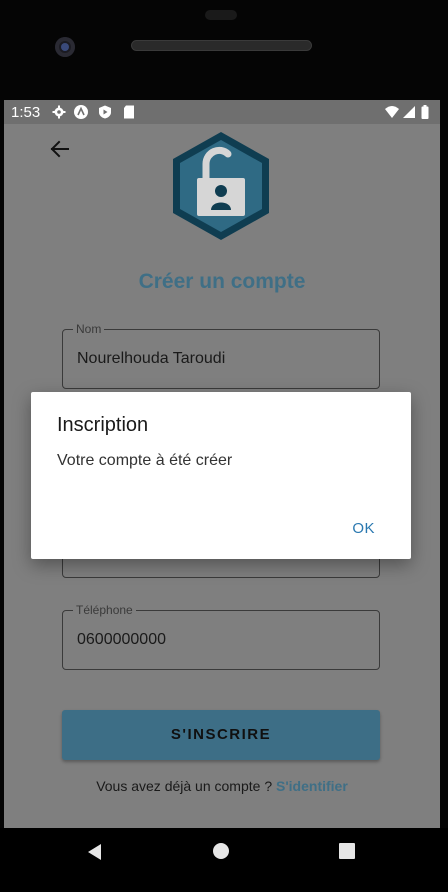 This screenshot has width=448, height=892. What do you see at coordinates (151, 358) in the screenshot?
I see `name-field-value: Nourelhouda Taroudi` at bounding box center [151, 358].